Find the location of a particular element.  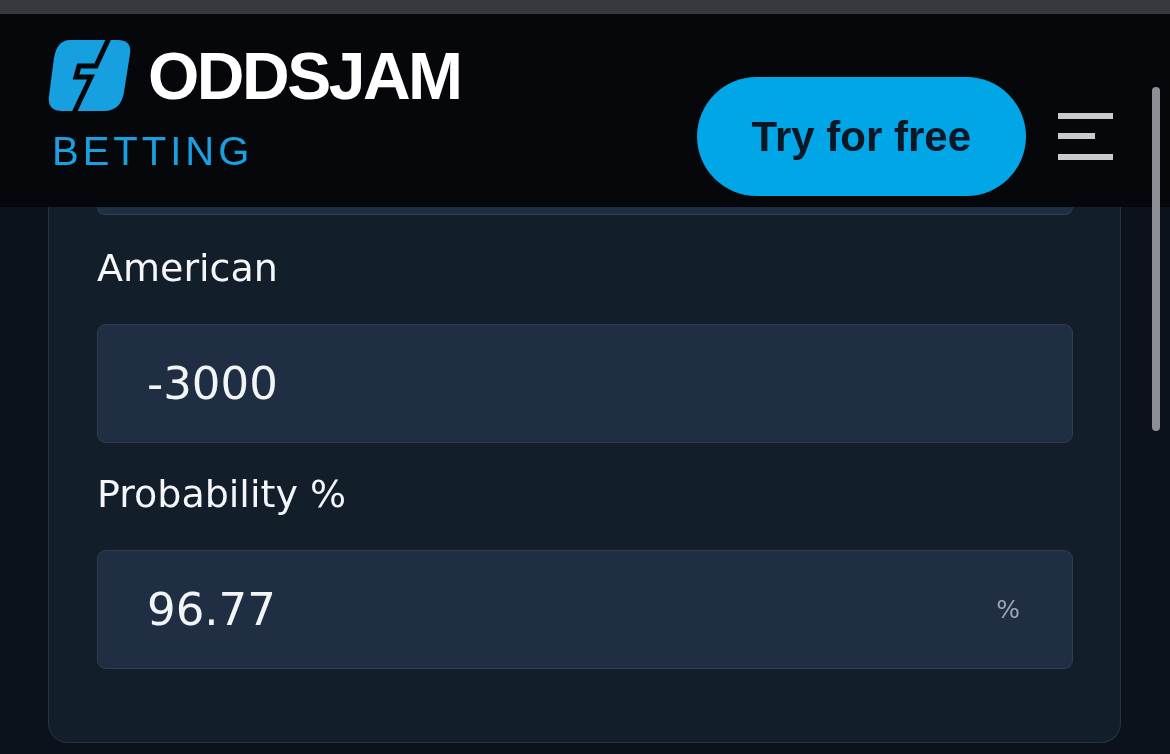

menu-icon is located at coordinates (1085, 136).